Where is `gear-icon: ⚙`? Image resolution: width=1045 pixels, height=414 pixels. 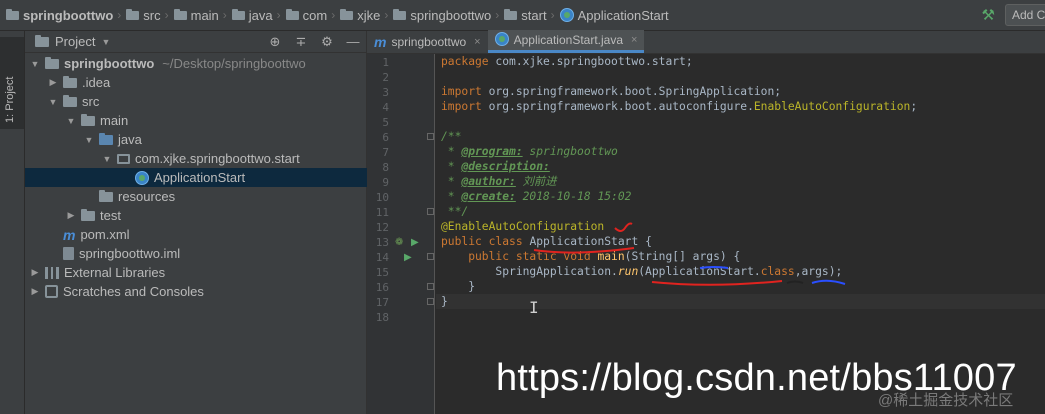 gear-icon: ⚙ is located at coordinates (327, 42).